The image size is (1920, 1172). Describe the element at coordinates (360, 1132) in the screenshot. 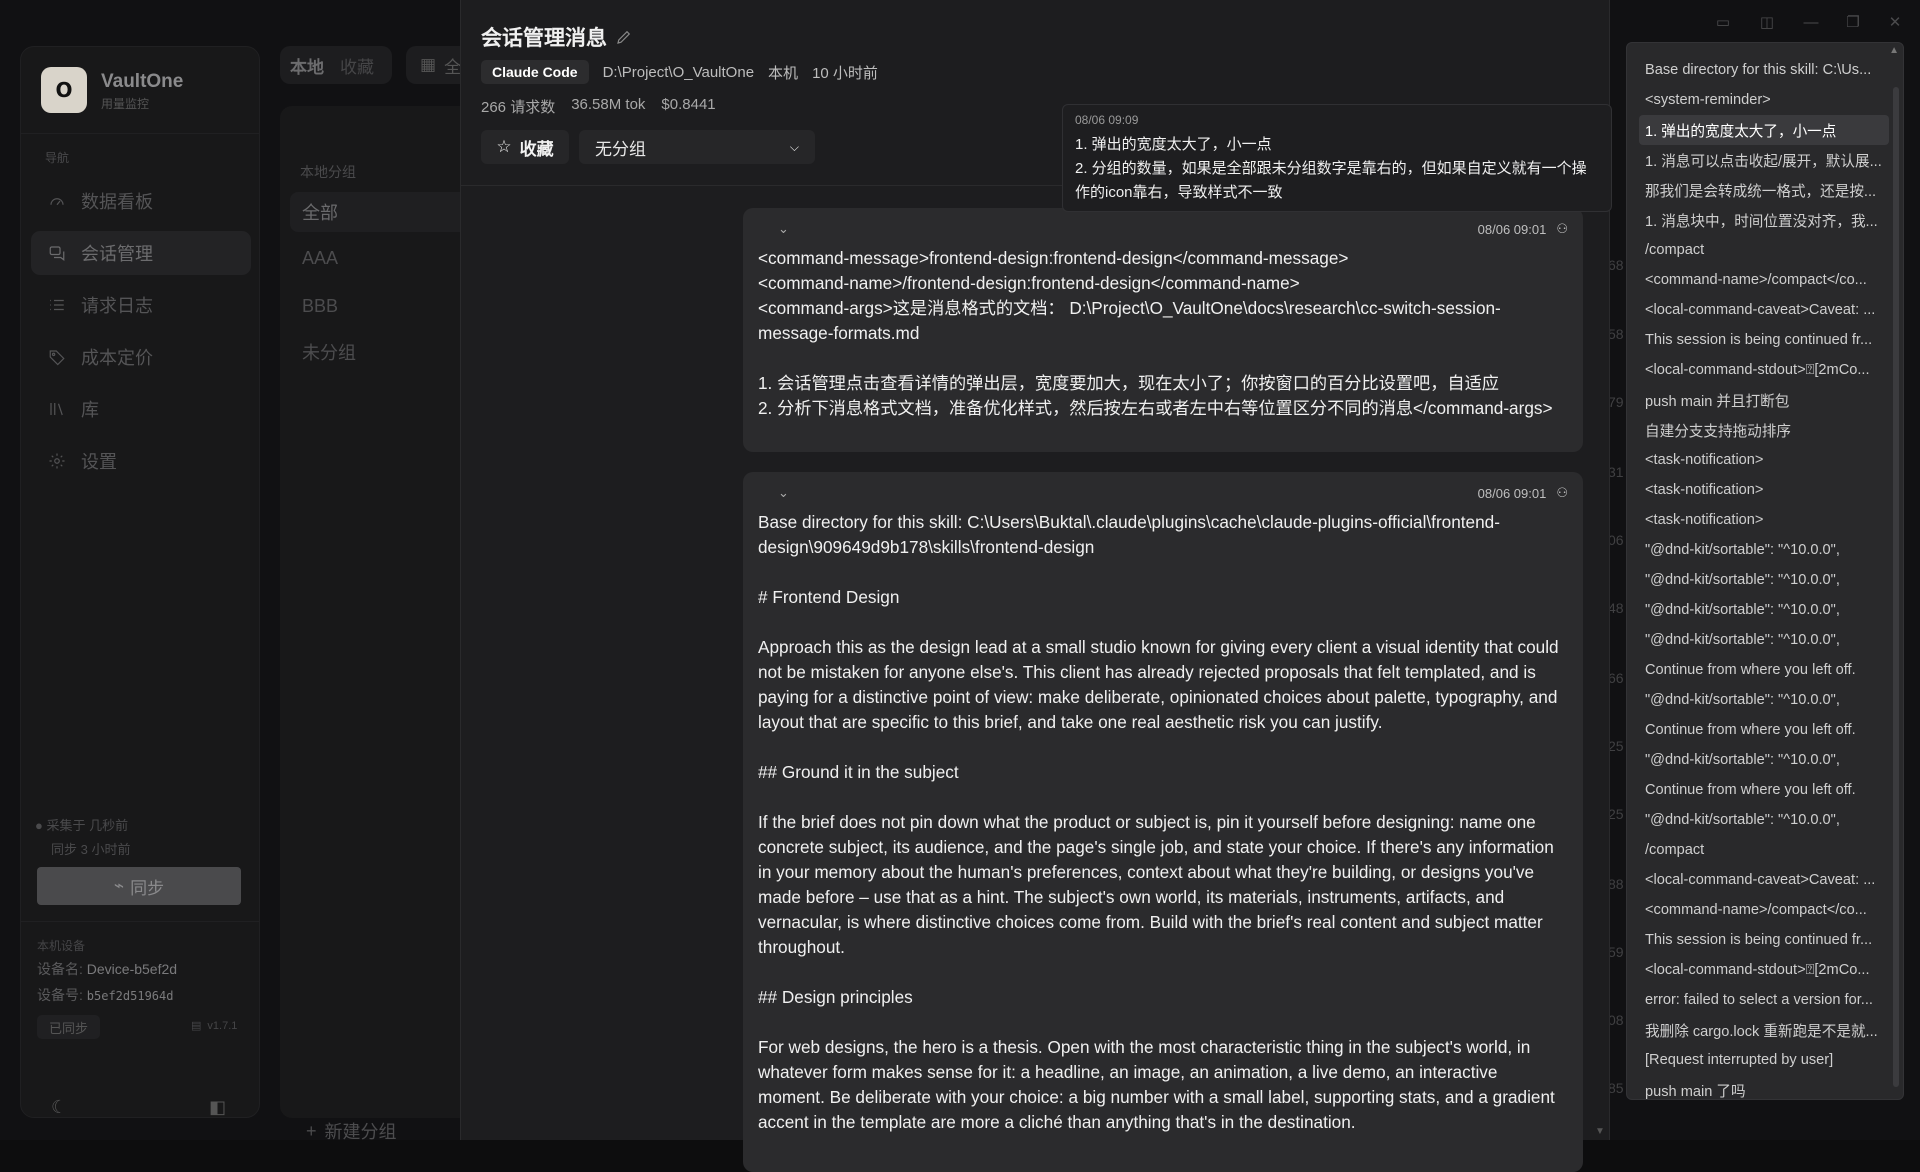

I see `new-group-label: 新建分组` at that location.